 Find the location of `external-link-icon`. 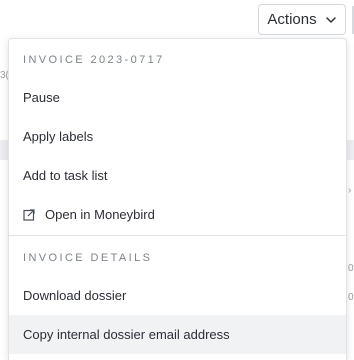

external-link-icon is located at coordinates (29, 214).